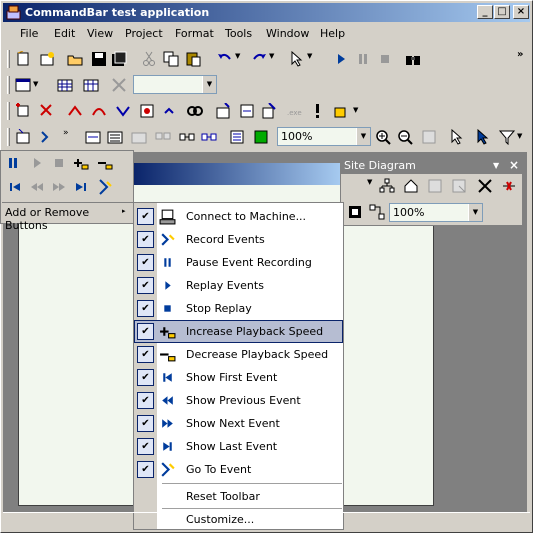 Image resolution: width=533 pixels, height=533 pixels. I want to click on select-icon, so click(457, 137).